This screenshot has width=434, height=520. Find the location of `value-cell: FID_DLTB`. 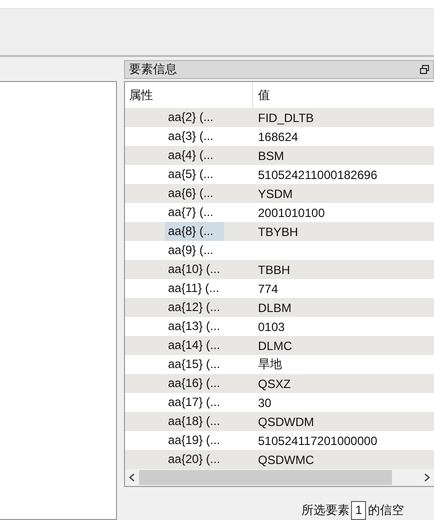

value-cell: FID_DLTB is located at coordinates (286, 117).